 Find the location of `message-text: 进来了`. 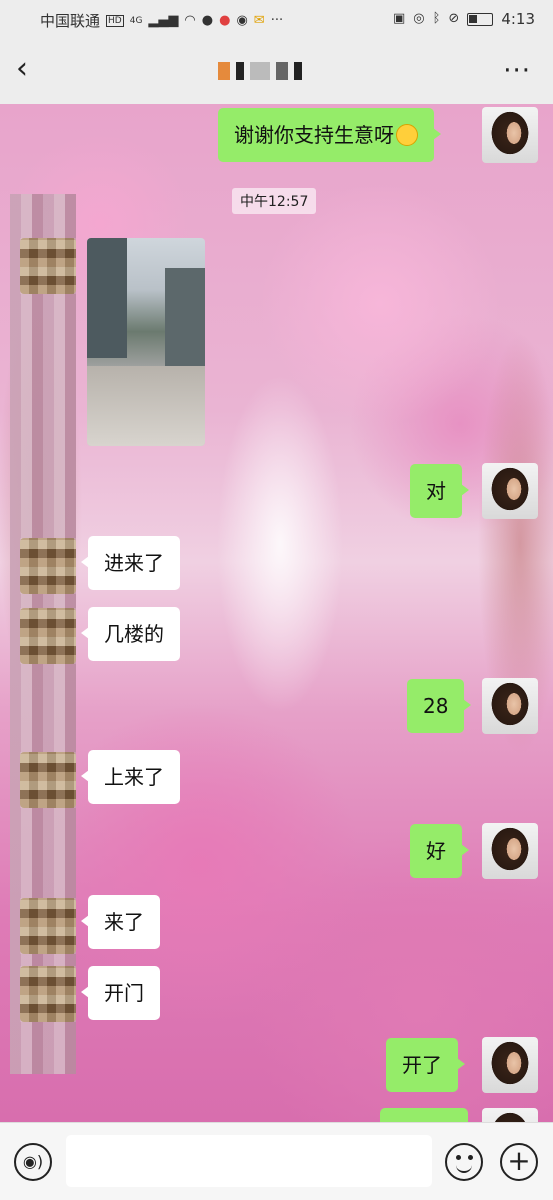

message-text: 进来了 is located at coordinates (134, 563).